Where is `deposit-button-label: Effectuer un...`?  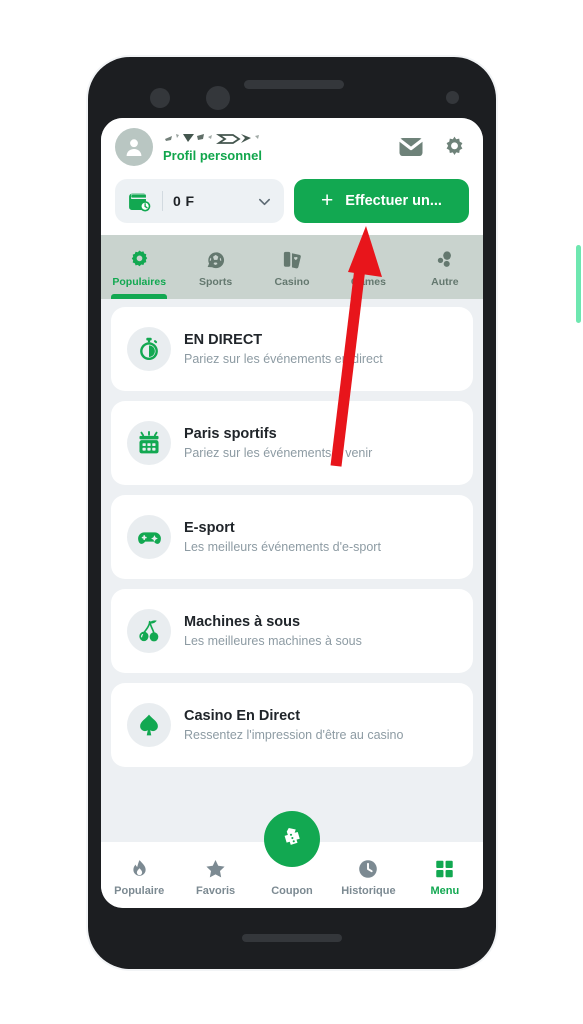 deposit-button-label: Effectuer un... is located at coordinates (393, 201).